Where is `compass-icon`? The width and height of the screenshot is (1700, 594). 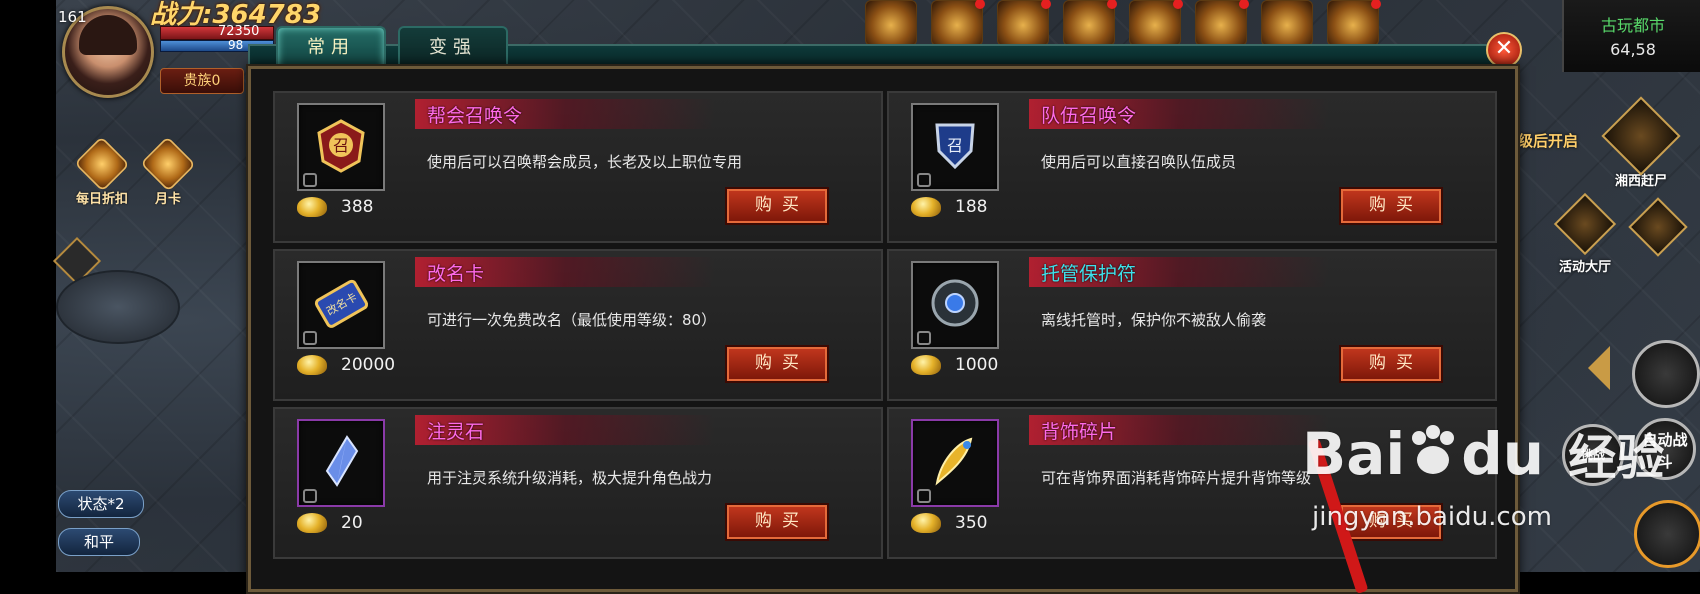
compass-icon is located at coordinates (1658, 227).